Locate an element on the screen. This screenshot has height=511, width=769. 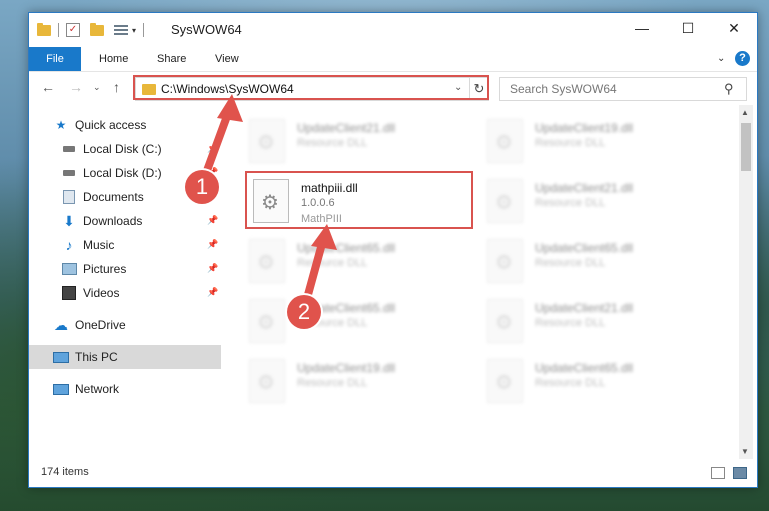
sidebar-item-label: Quick access is located at coordinates (111, 125).